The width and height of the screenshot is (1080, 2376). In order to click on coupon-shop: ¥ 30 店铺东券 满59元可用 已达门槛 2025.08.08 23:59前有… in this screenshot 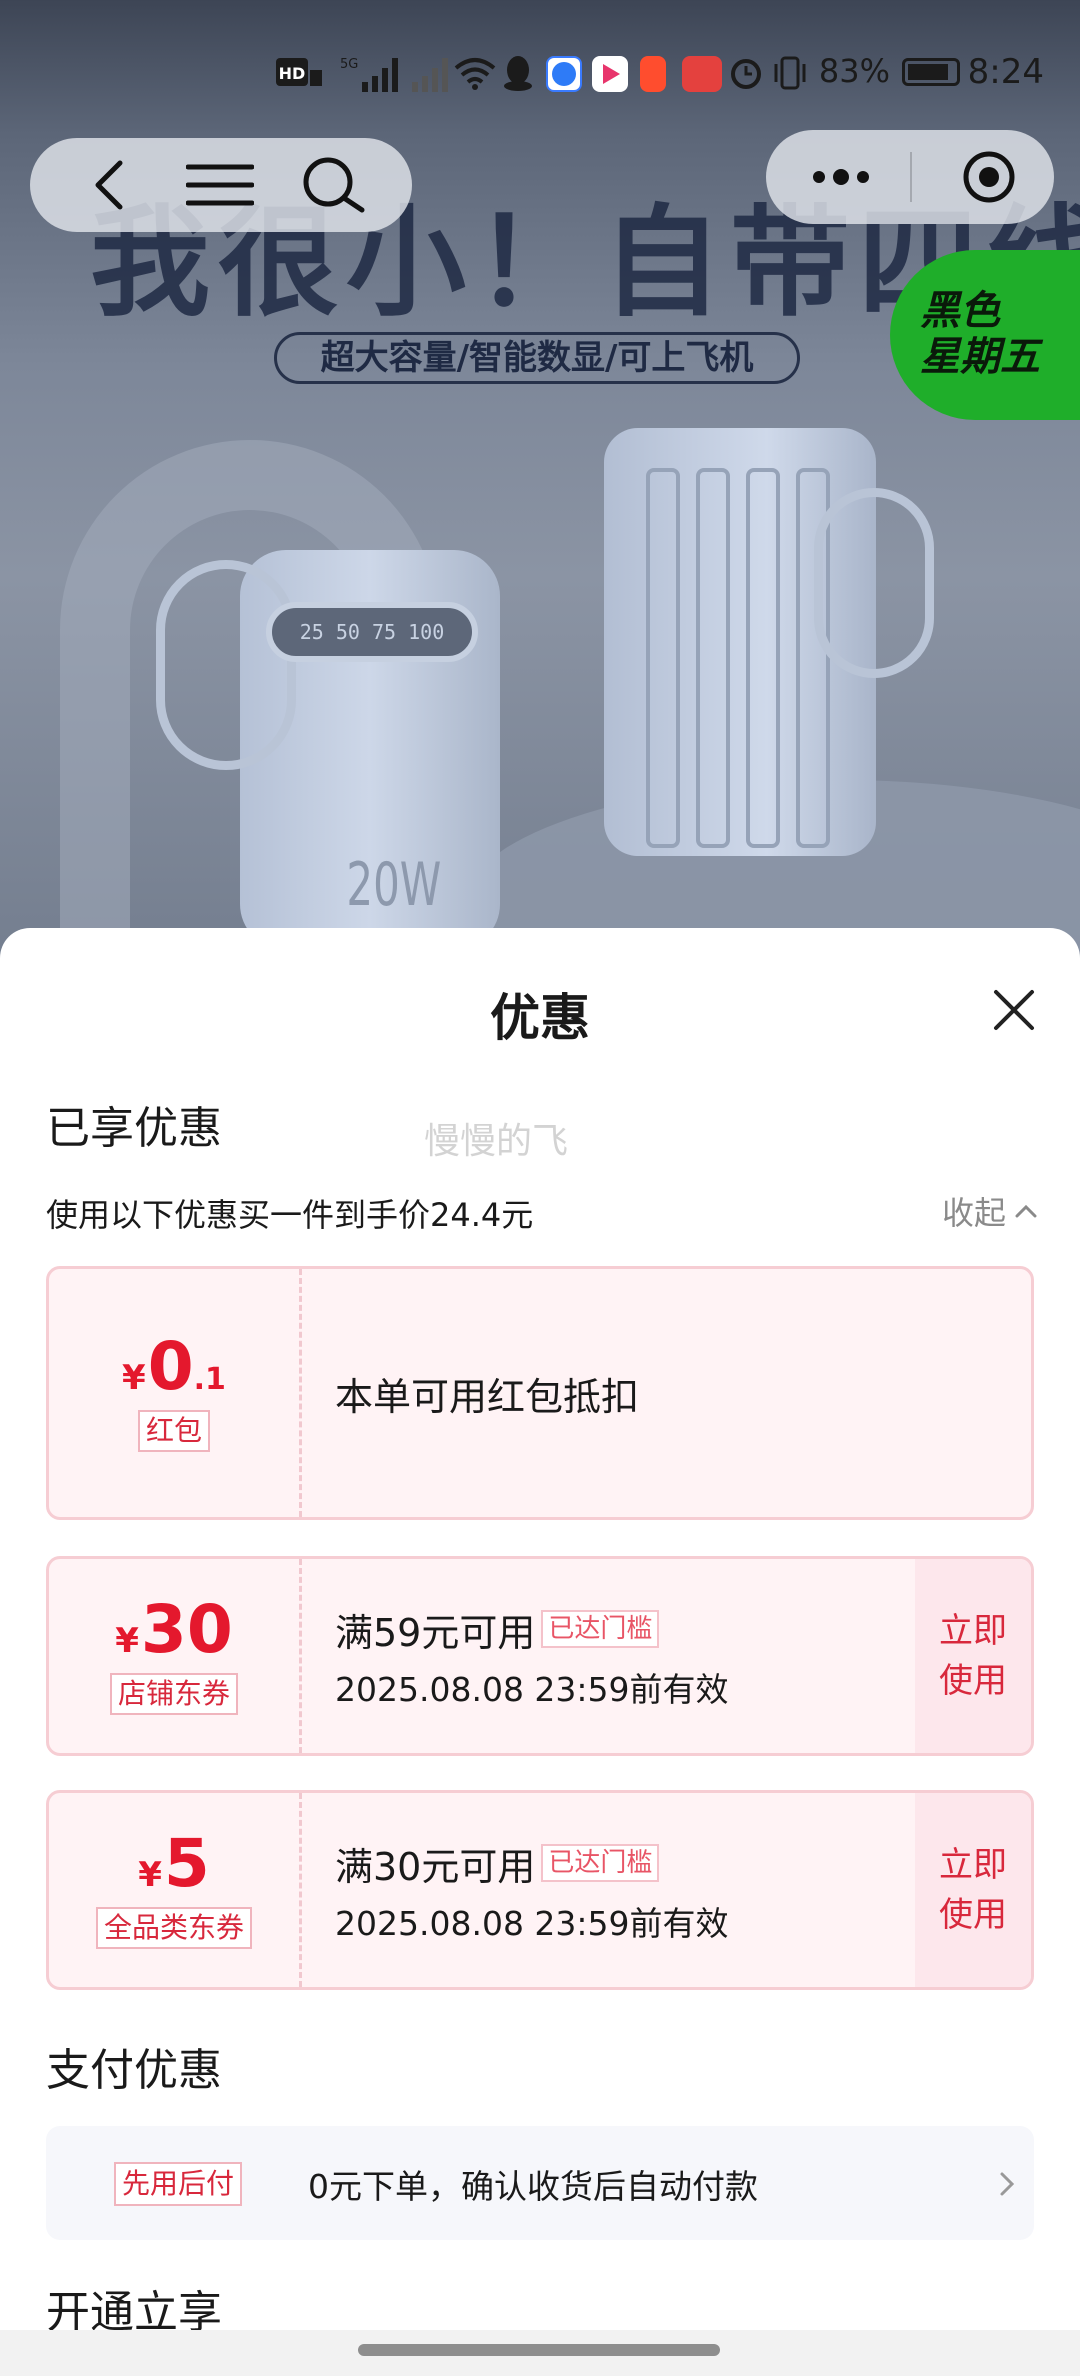, I will do `click(540, 1656)`.